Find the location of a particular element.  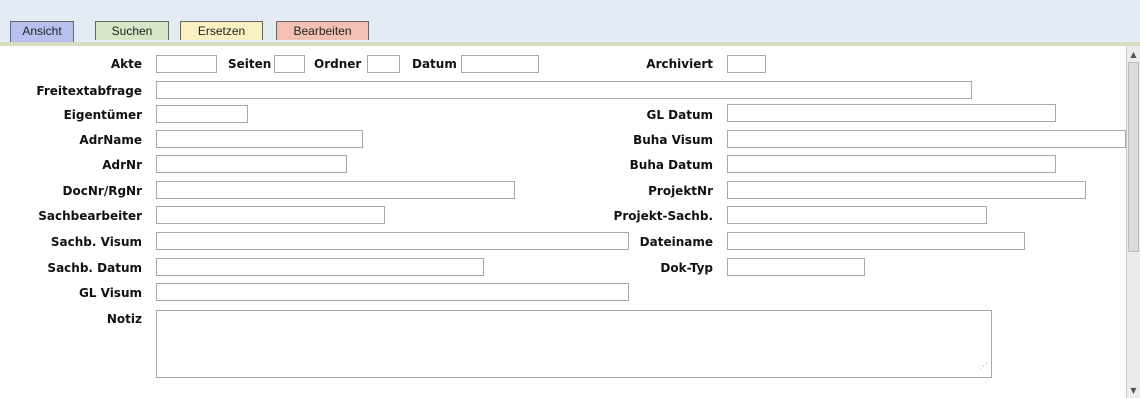

label-dateiname: Dateiname is located at coordinates (676, 242).